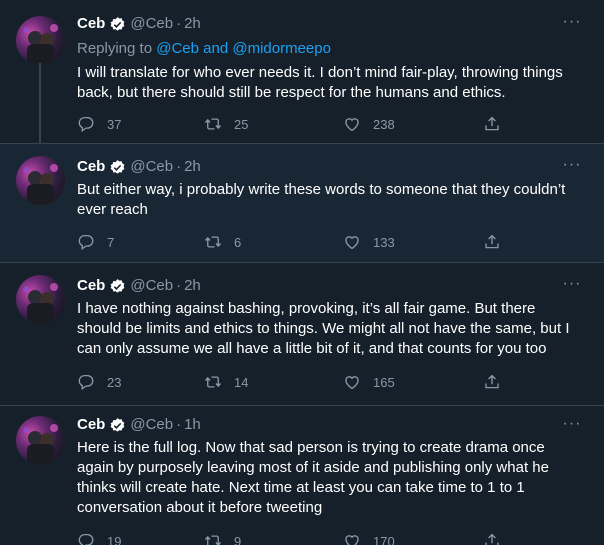  Describe the element at coordinates (114, 382) in the screenshot. I see `reply-count: 23` at that location.